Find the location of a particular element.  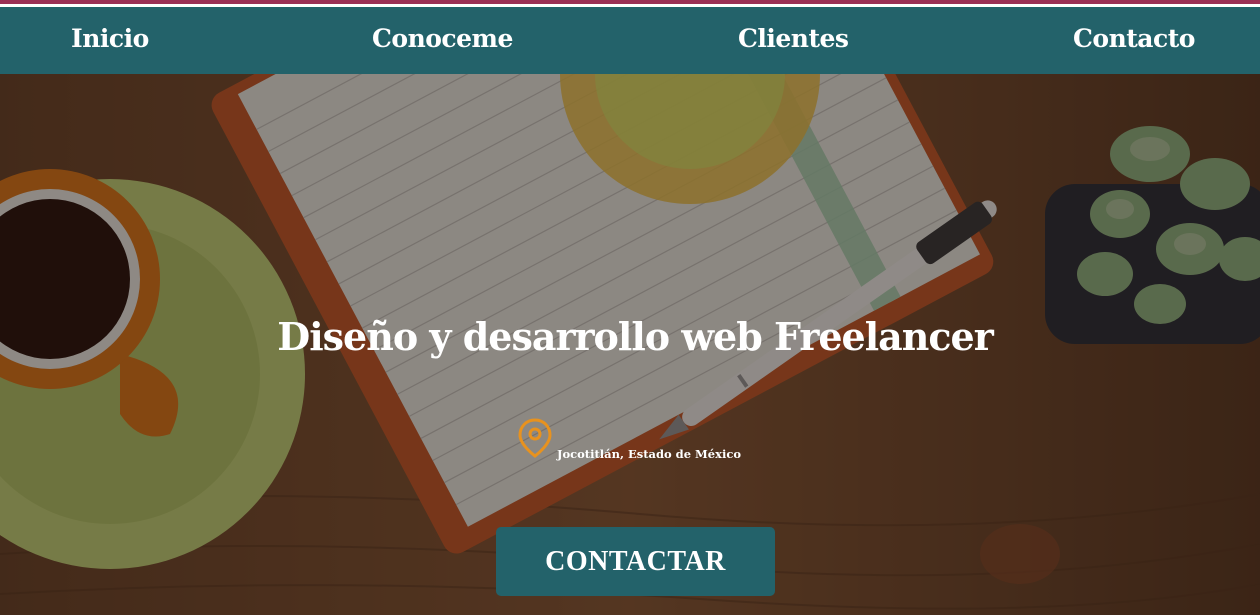

nav-item-inicio: Inicio is located at coordinates (110, 38).